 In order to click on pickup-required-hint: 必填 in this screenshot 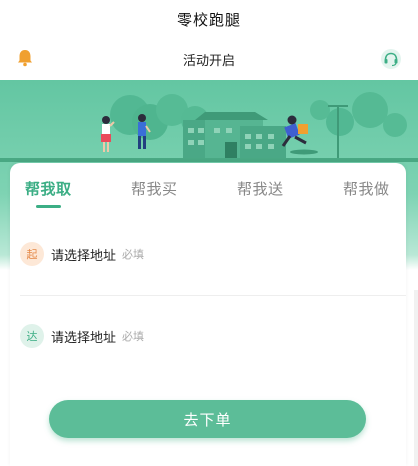, I will do `click(133, 254)`.